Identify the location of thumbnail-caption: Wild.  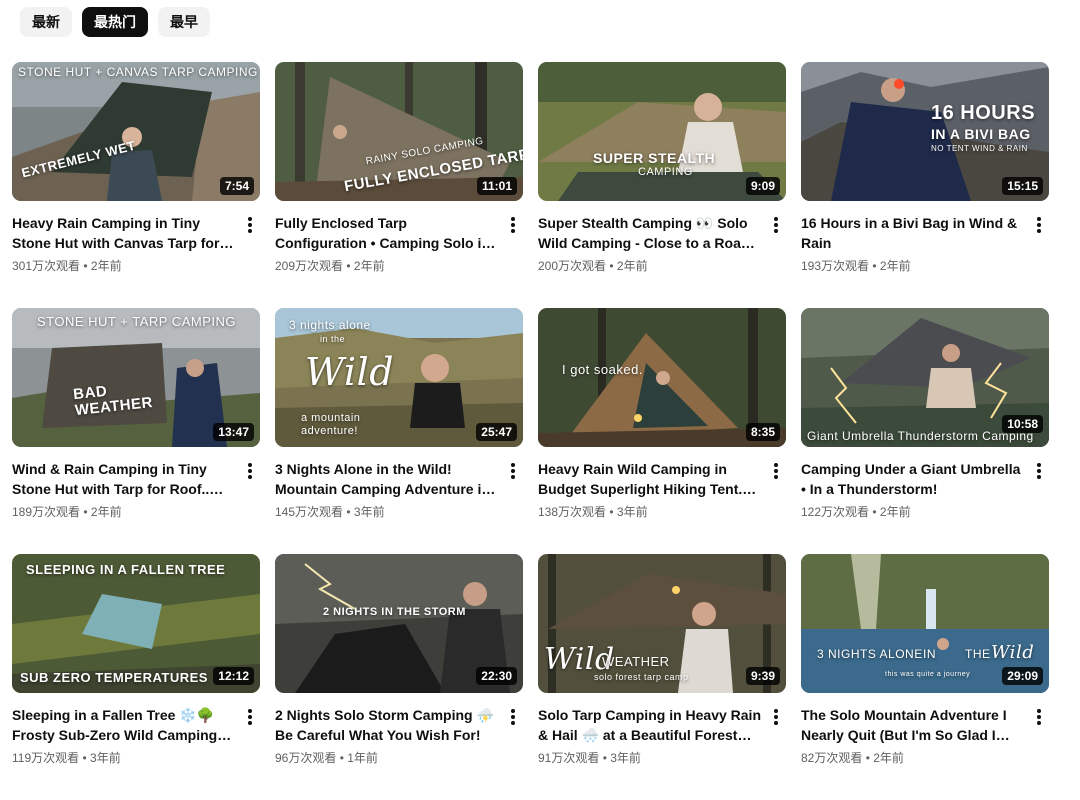
(350, 372).